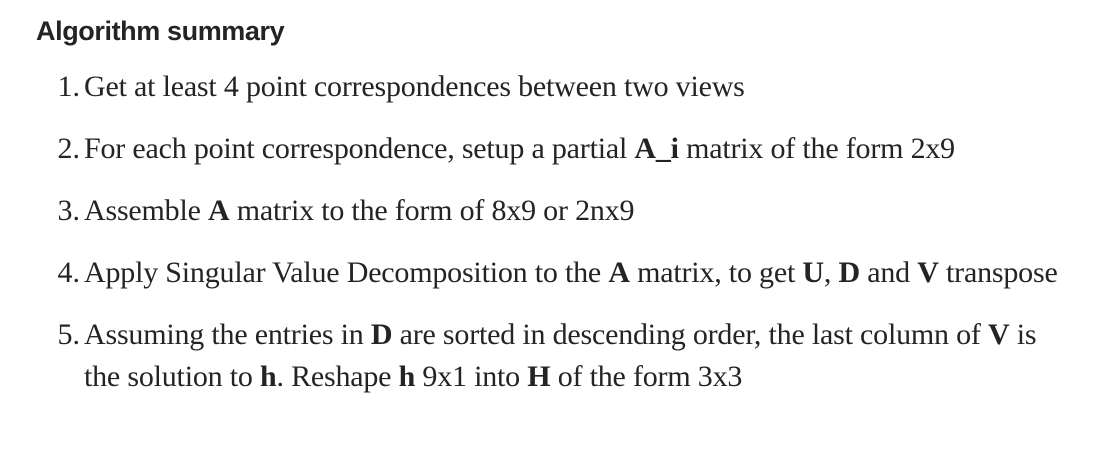  I want to click on list-item-number: 2., so click(69, 148).